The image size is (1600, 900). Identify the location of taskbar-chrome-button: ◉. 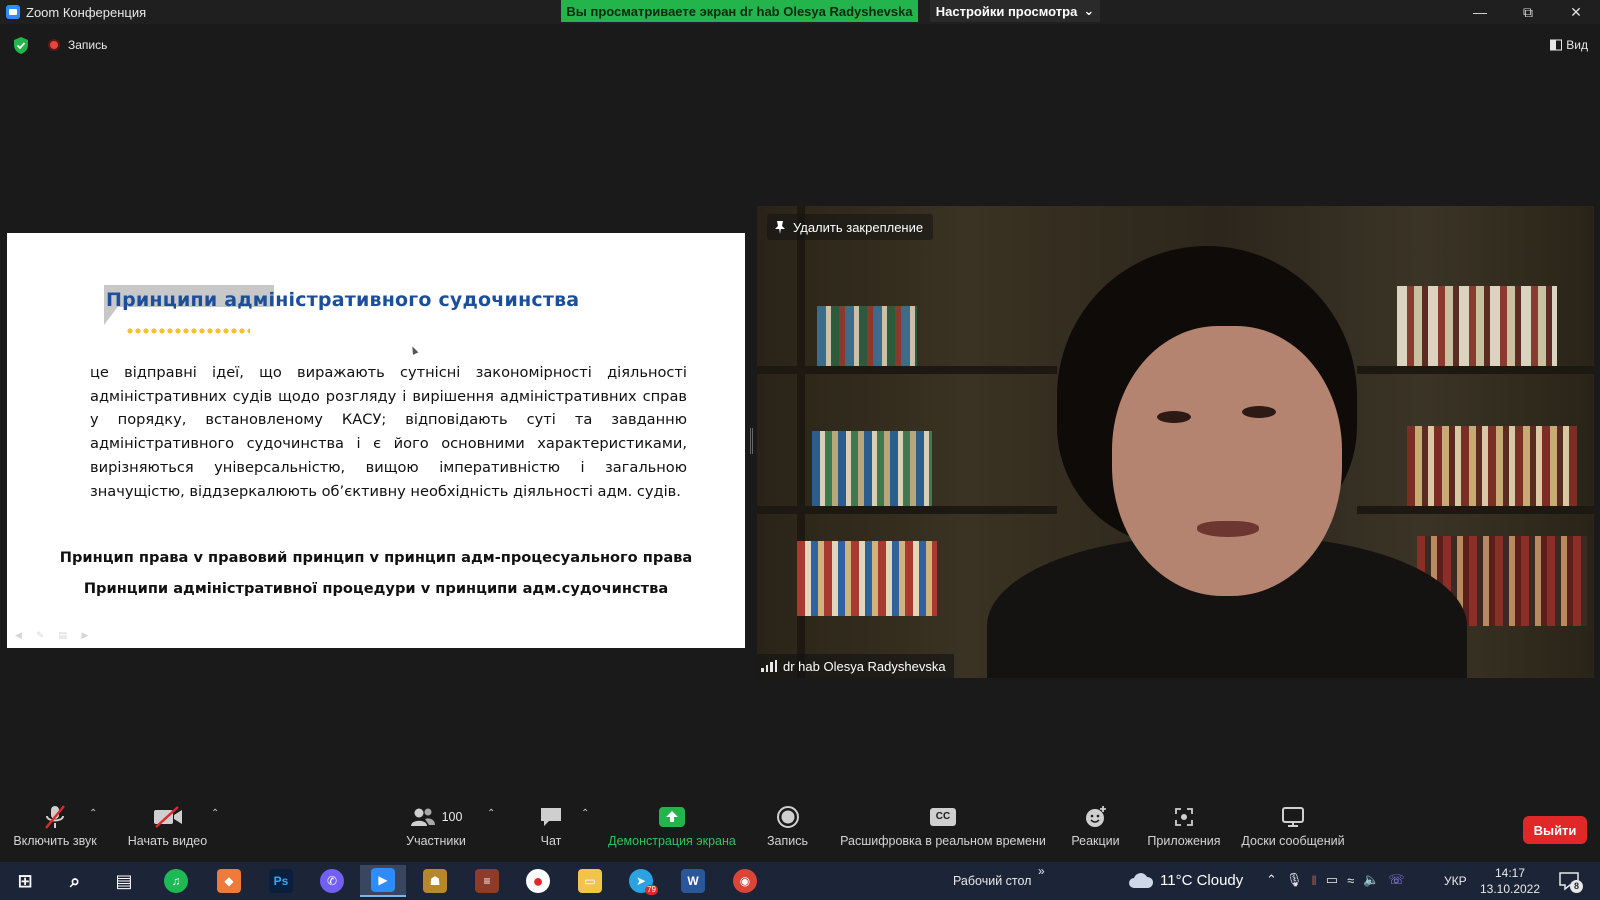
(745, 881).